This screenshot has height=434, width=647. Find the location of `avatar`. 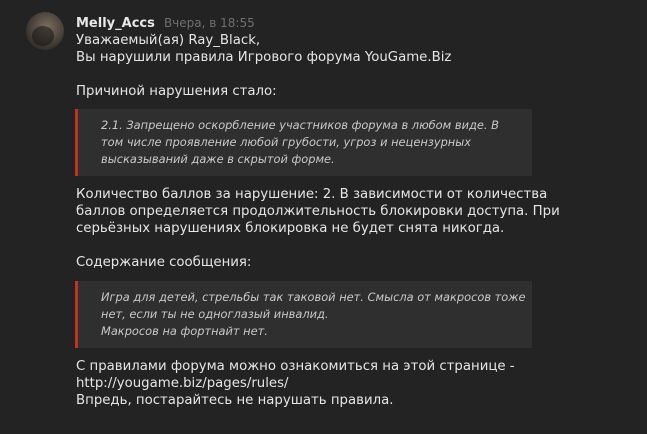

avatar is located at coordinates (45, 31).